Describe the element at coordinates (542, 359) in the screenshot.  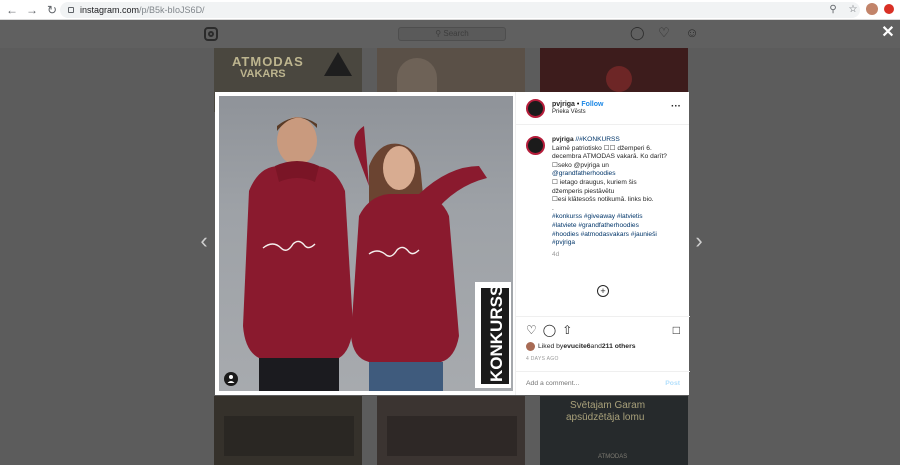
I see `post-timestamp: 4 DAYS AGO` at that location.